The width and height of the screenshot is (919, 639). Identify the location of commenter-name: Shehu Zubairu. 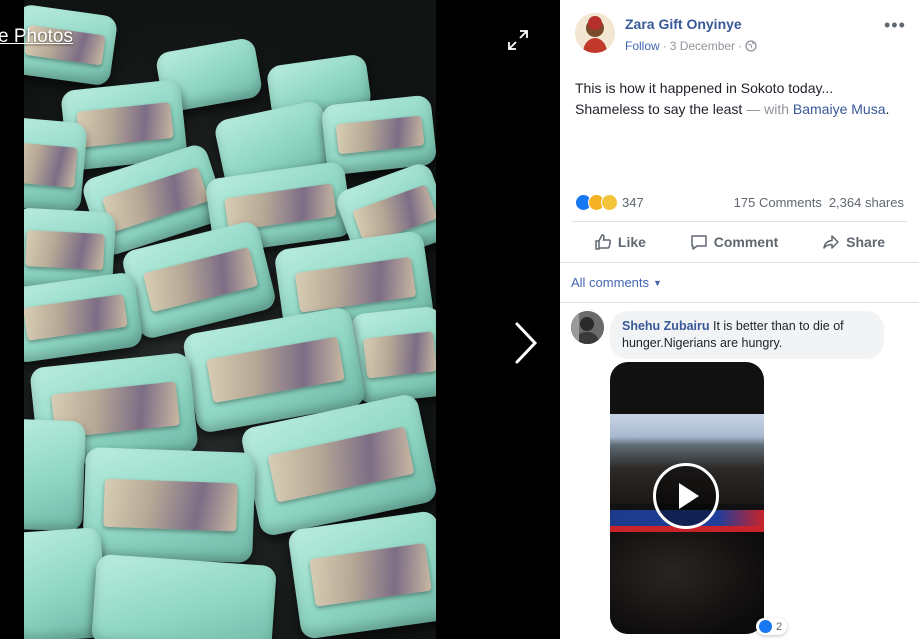
(666, 326).